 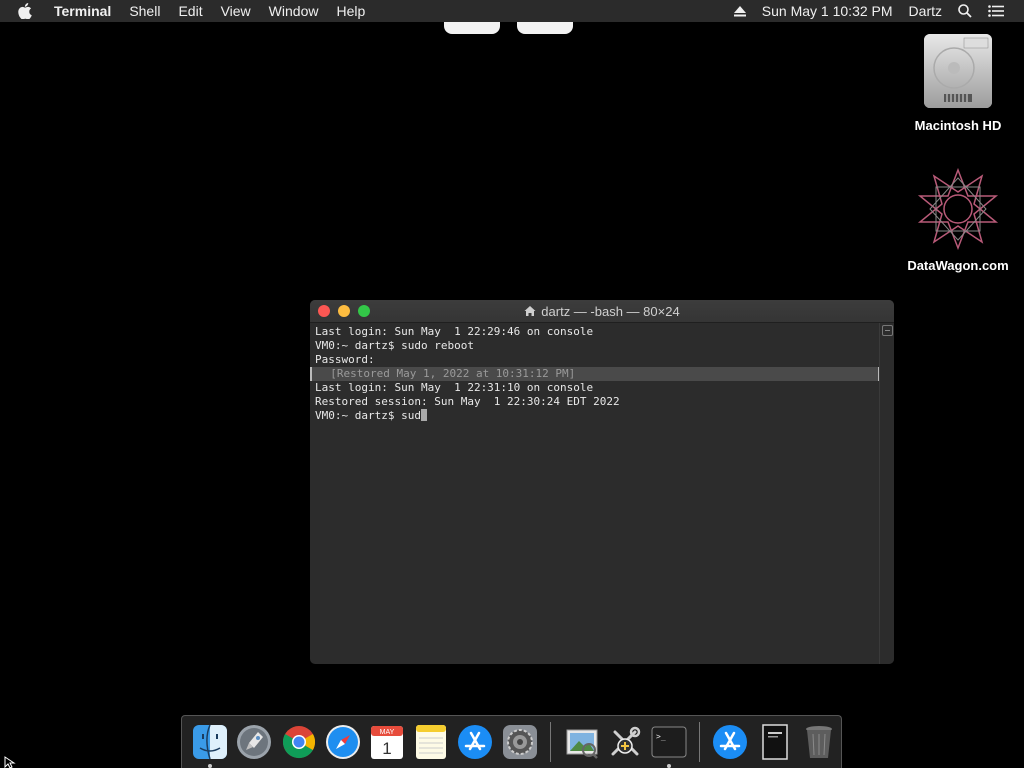 I want to click on menu-help: Help, so click(x=350, y=11).